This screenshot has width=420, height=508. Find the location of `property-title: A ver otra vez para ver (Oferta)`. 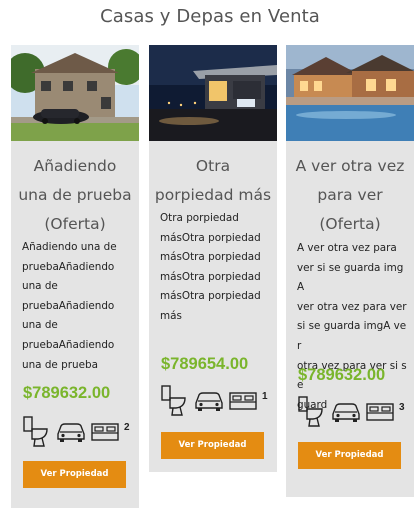

property-title: A ver otra vez para ver (Oferta) is located at coordinates (350, 195).